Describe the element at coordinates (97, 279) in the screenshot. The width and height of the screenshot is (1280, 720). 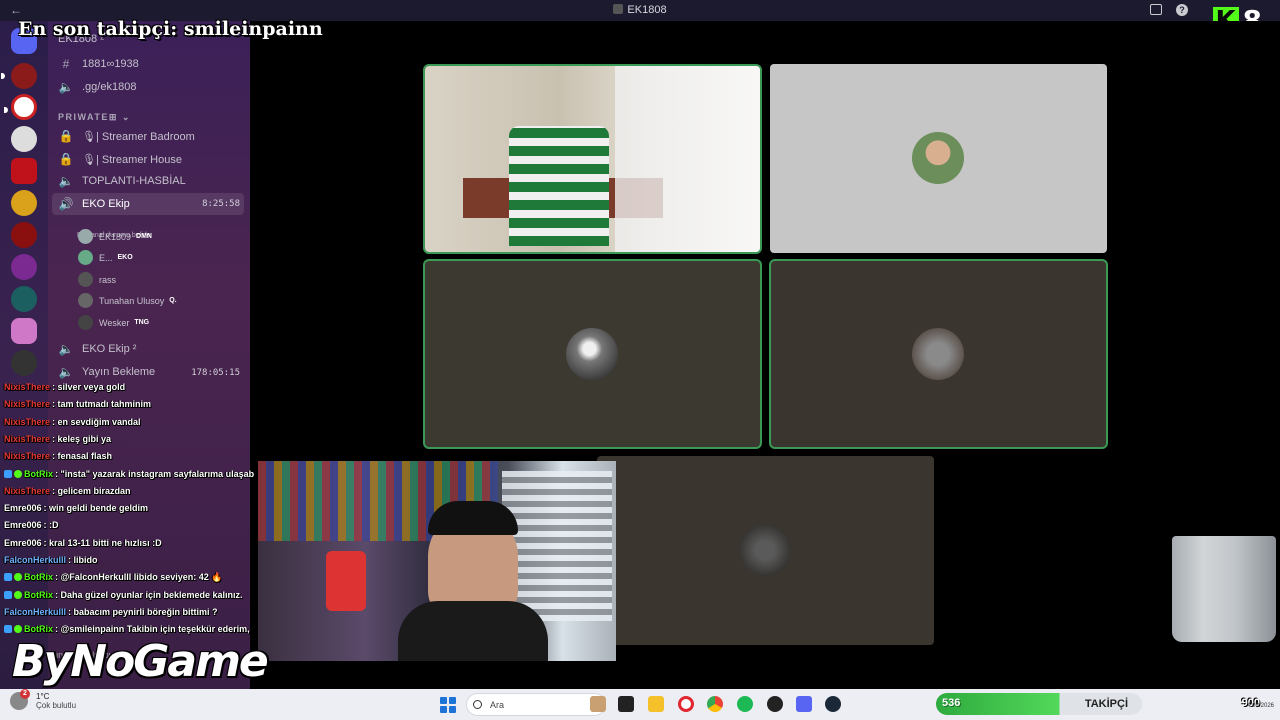
I see `voice-member: rass` at that location.